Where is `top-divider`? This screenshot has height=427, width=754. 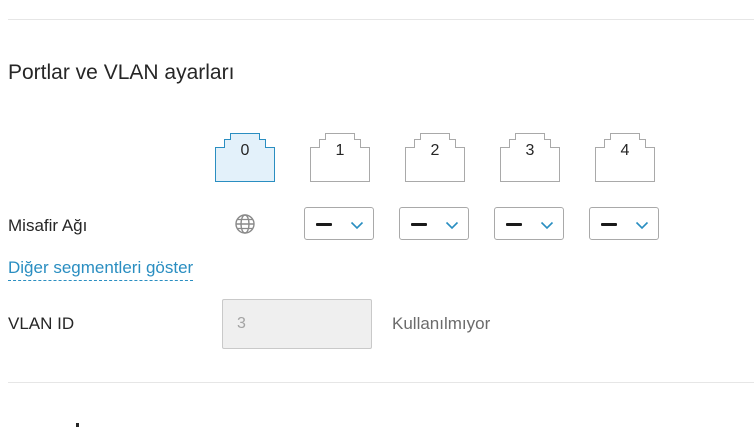 top-divider is located at coordinates (381, 19).